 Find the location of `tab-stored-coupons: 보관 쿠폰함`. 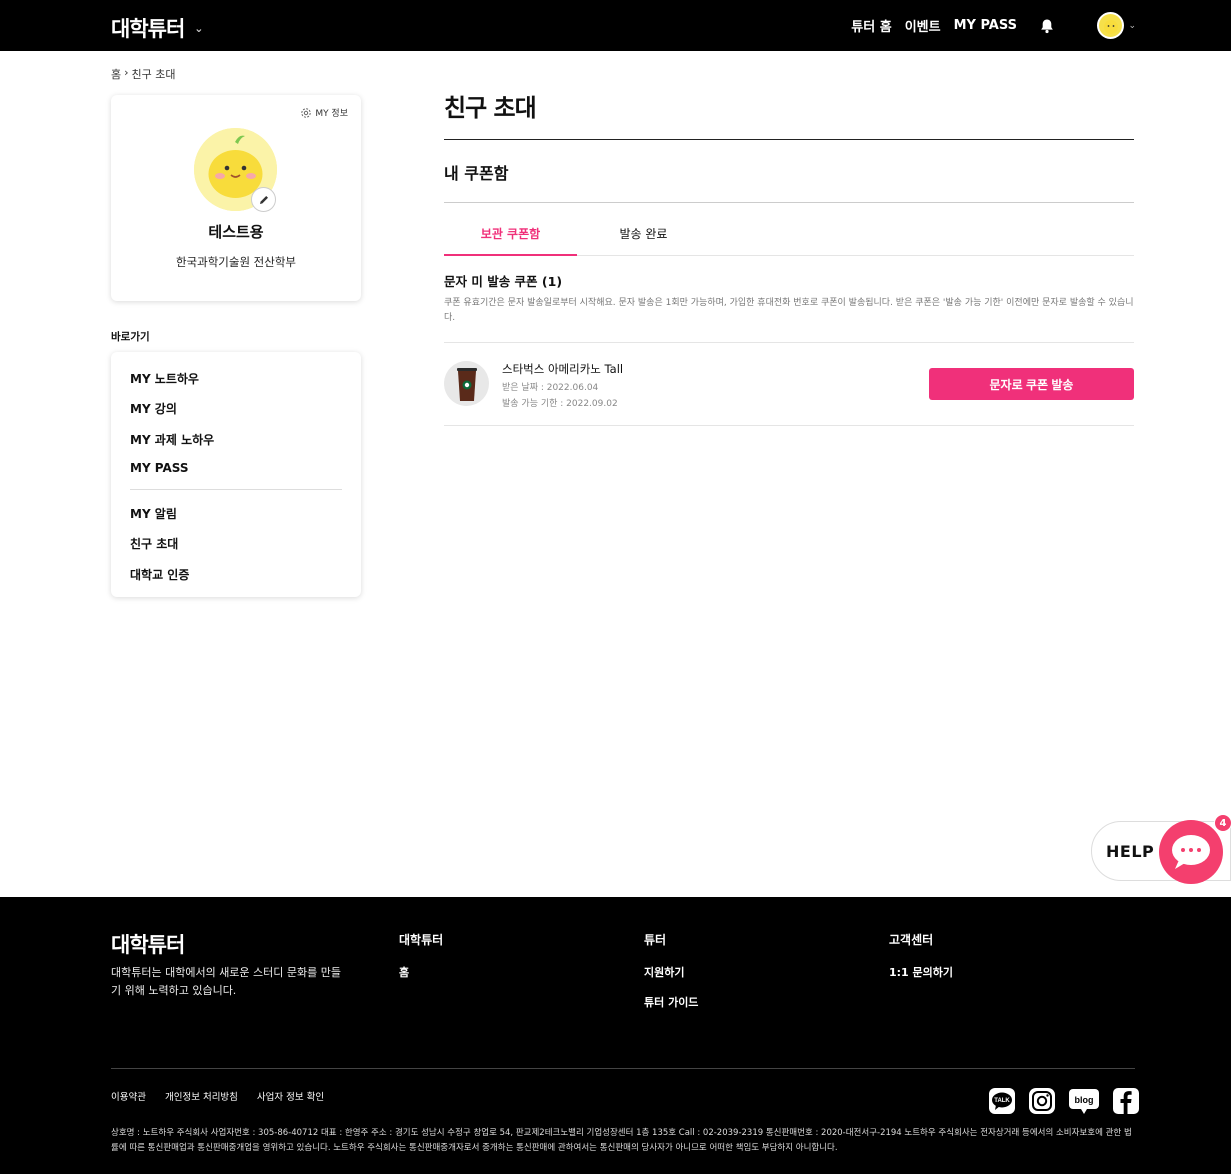

tab-stored-coupons: 보관 쿠폰함 is located at coordinates (510, 233).